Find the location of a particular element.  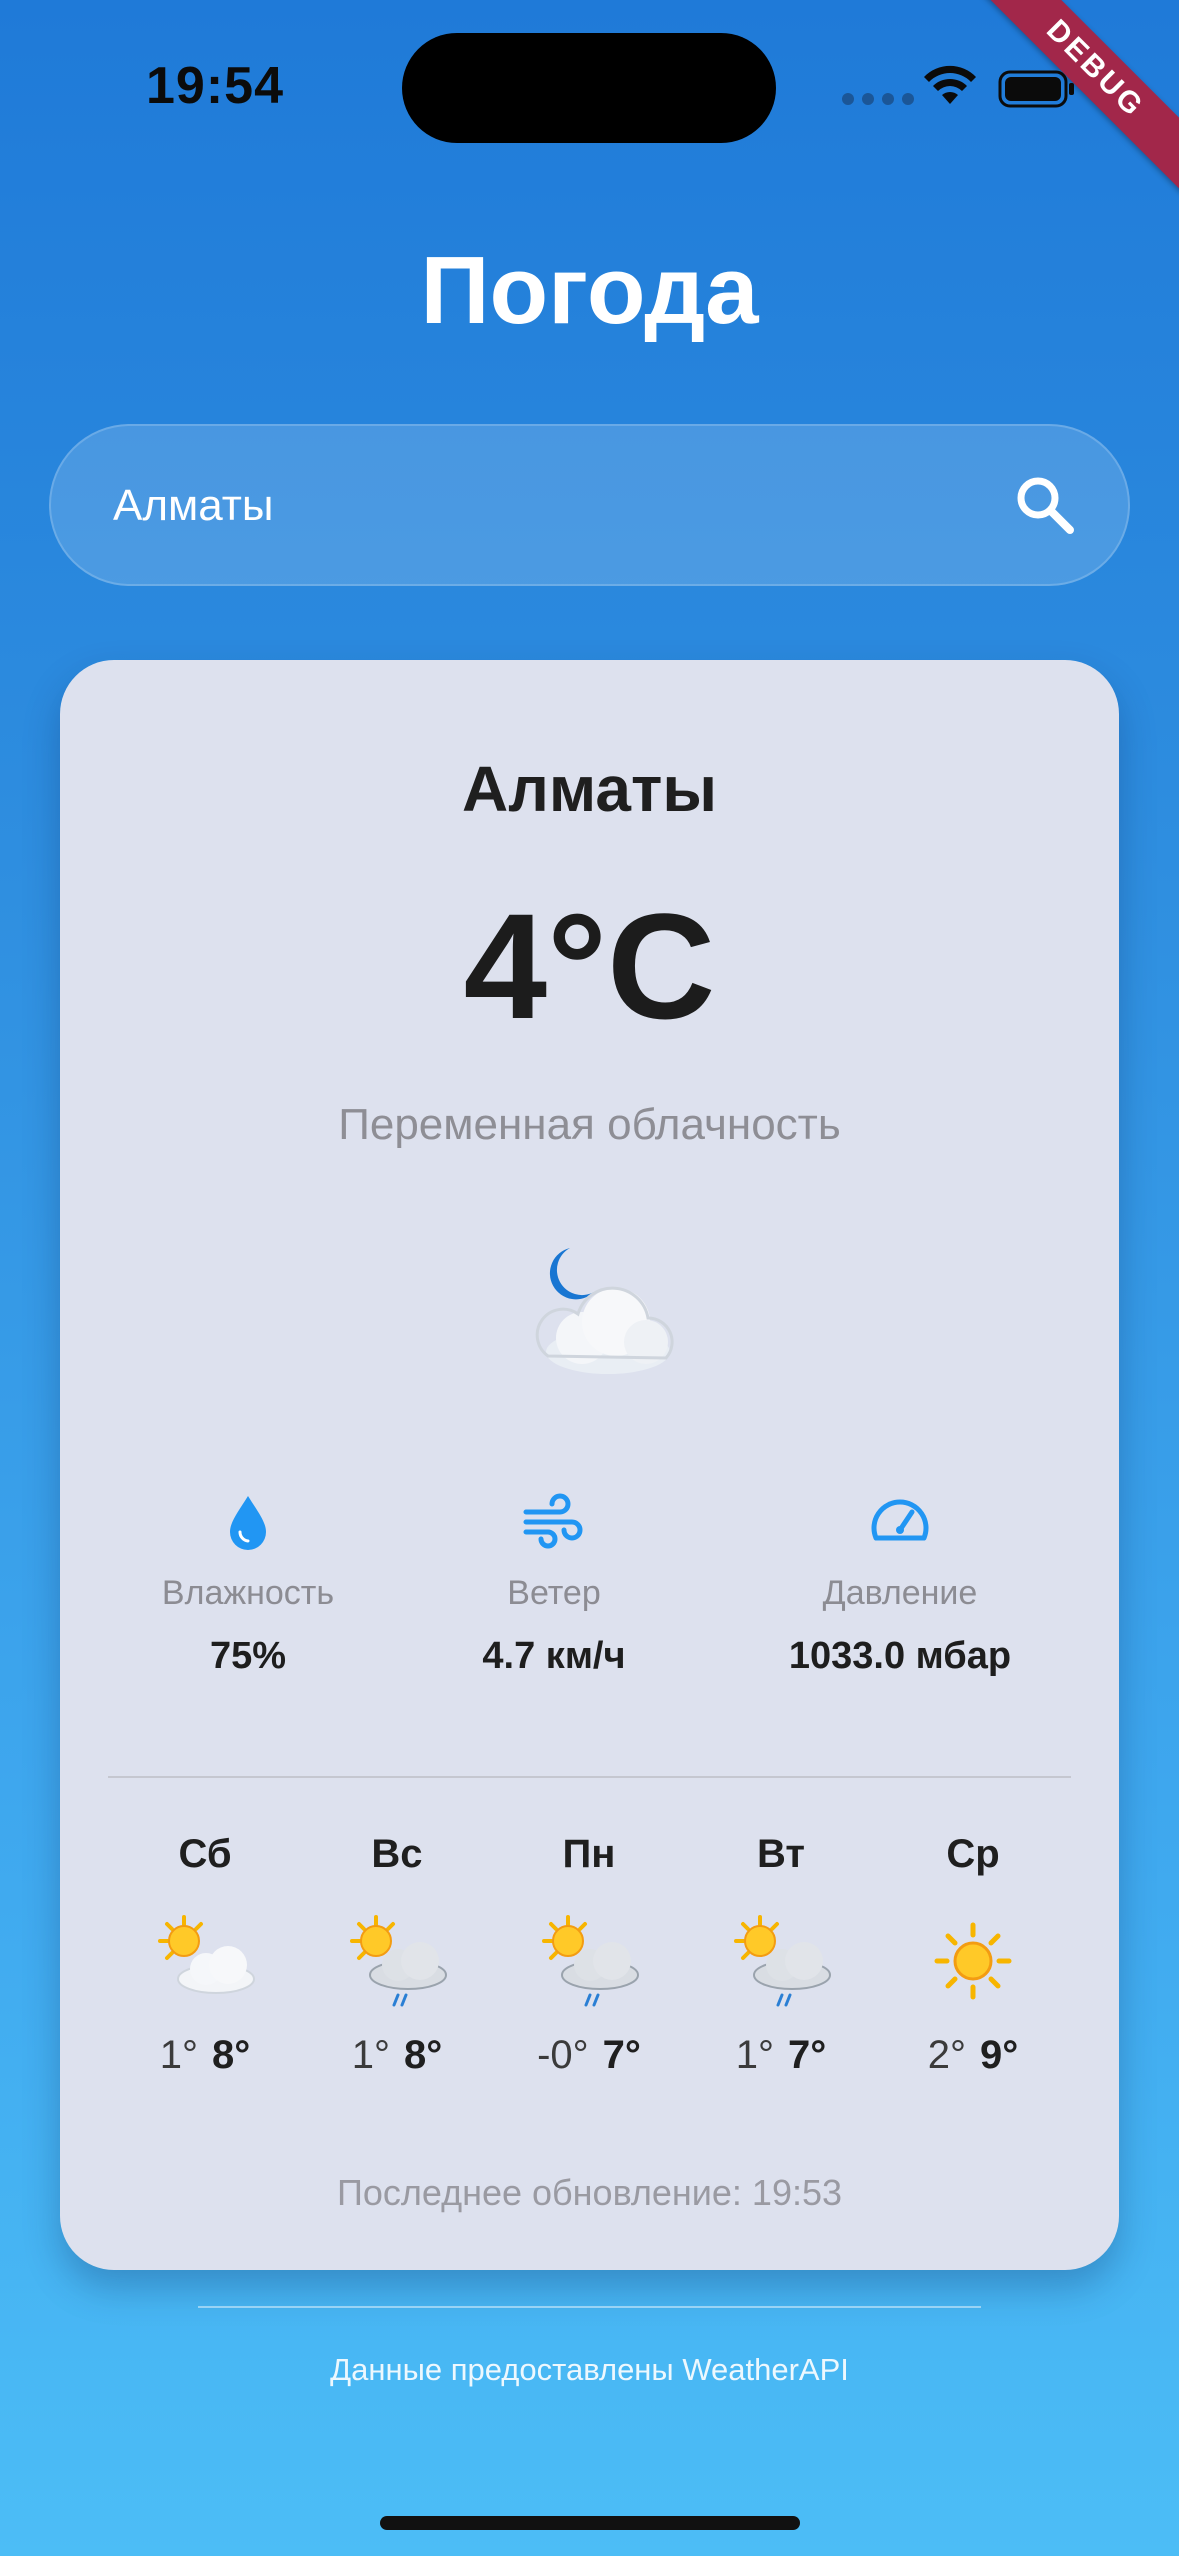

moon-cloud-icon is located at coordinates (604, 1311).